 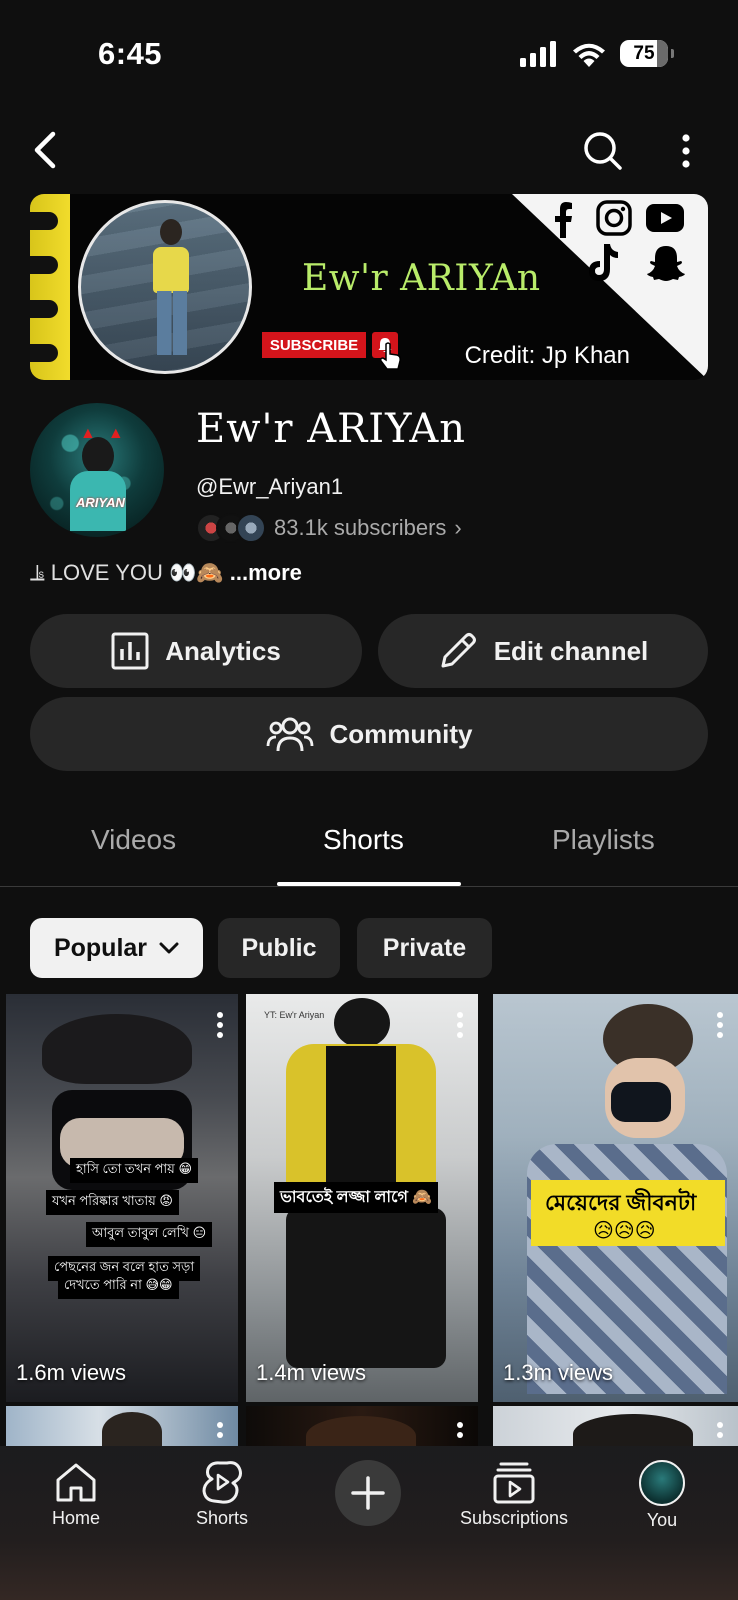 I want to click on status-bar: 6:45 75, so click(x=369, y=55).